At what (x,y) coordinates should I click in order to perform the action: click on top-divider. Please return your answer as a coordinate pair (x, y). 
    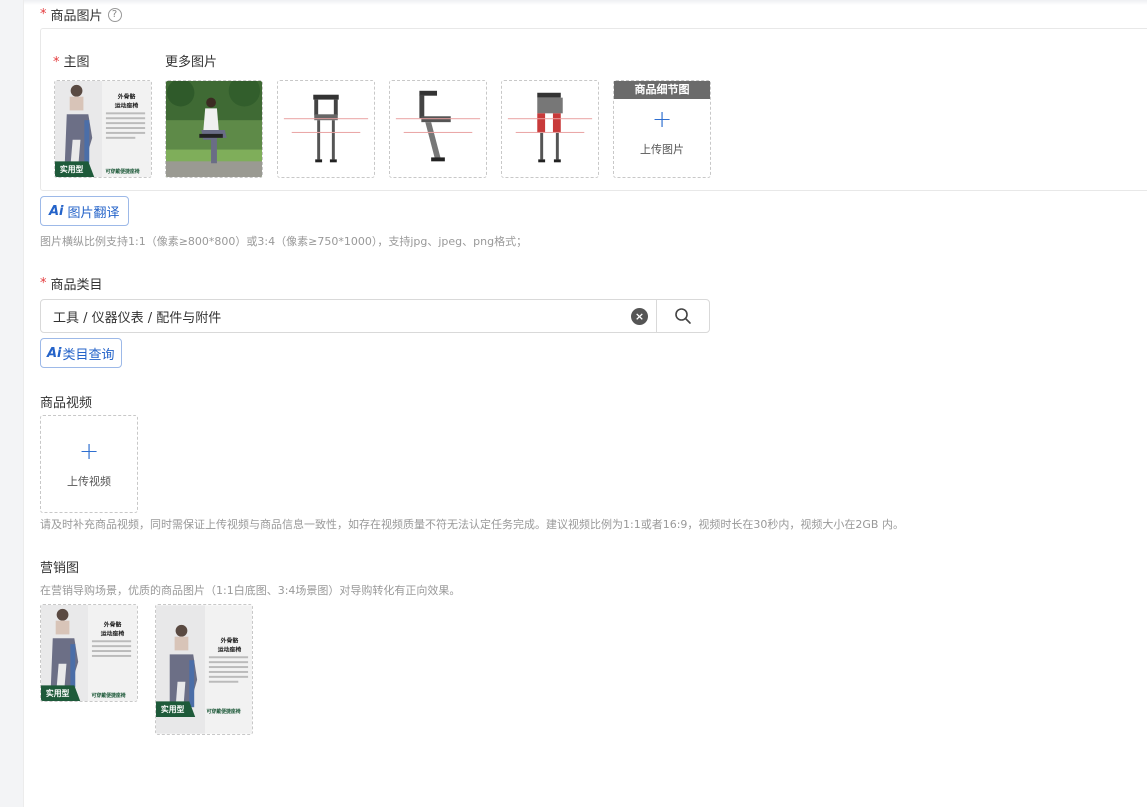
    Looking at the image, I should click on (585, 2).